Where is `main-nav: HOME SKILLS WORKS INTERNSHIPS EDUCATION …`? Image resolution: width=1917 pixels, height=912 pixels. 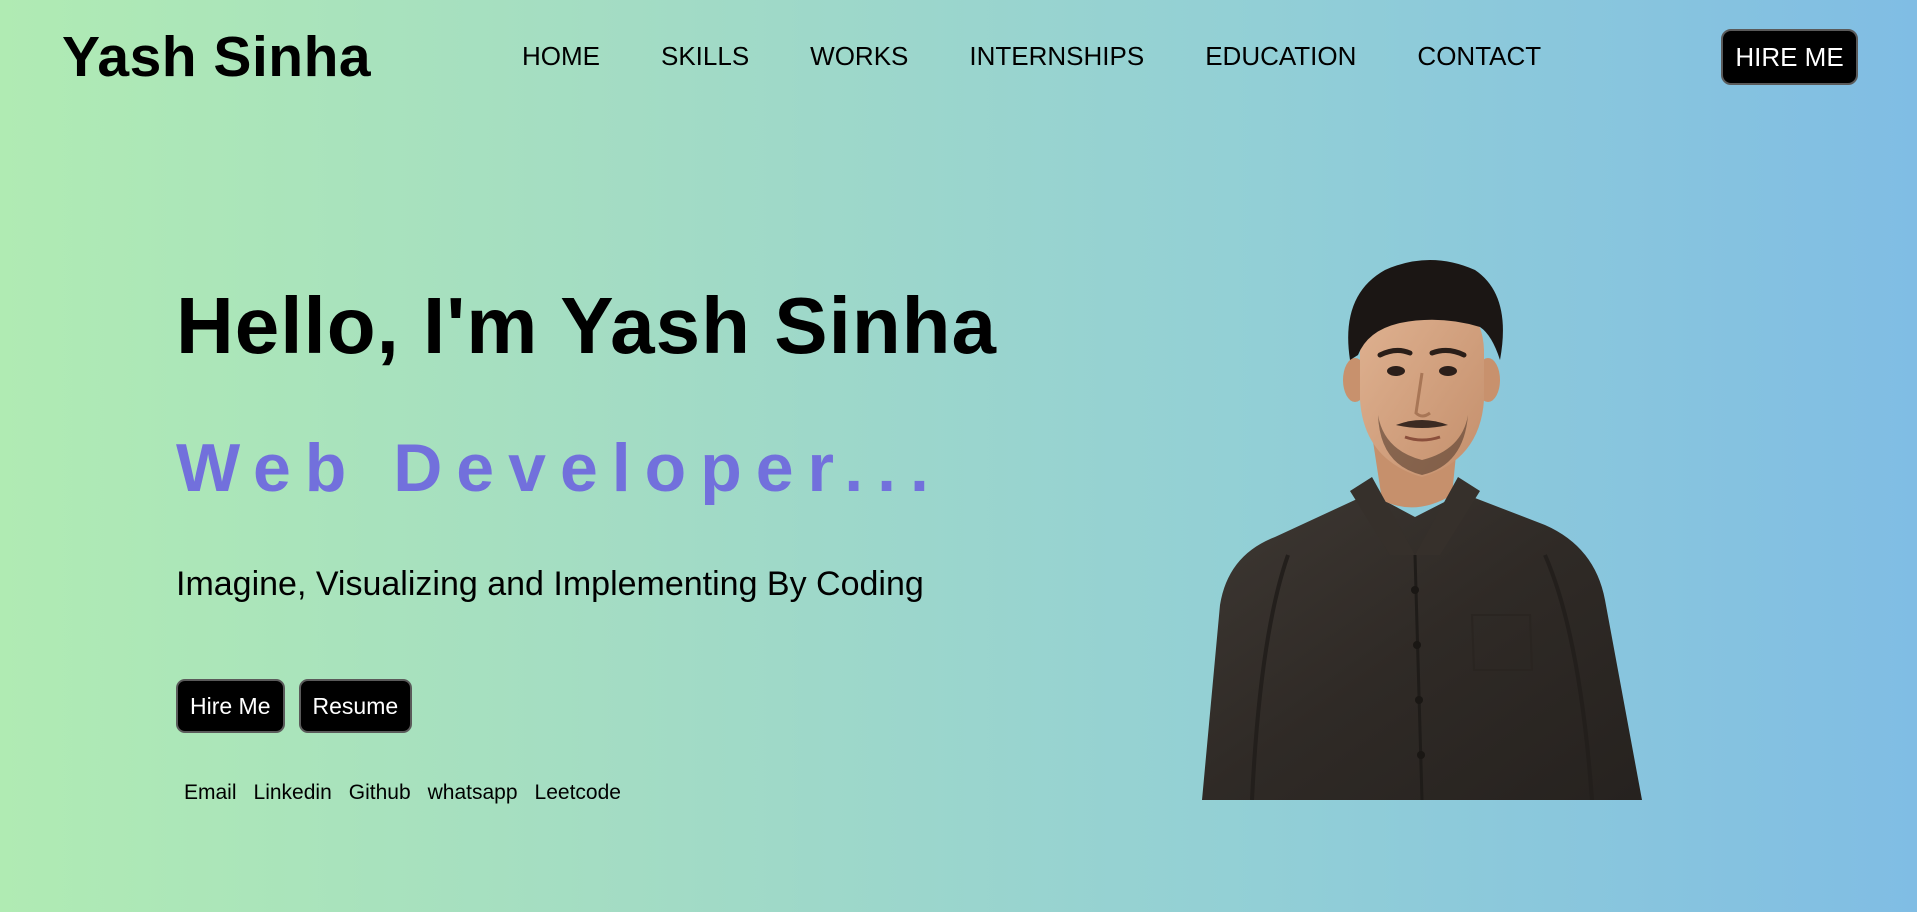 main-nav: HOME SKILLS WORKS INTERNSHIPS EDUCATION … is located at coordinates (1031, 56).